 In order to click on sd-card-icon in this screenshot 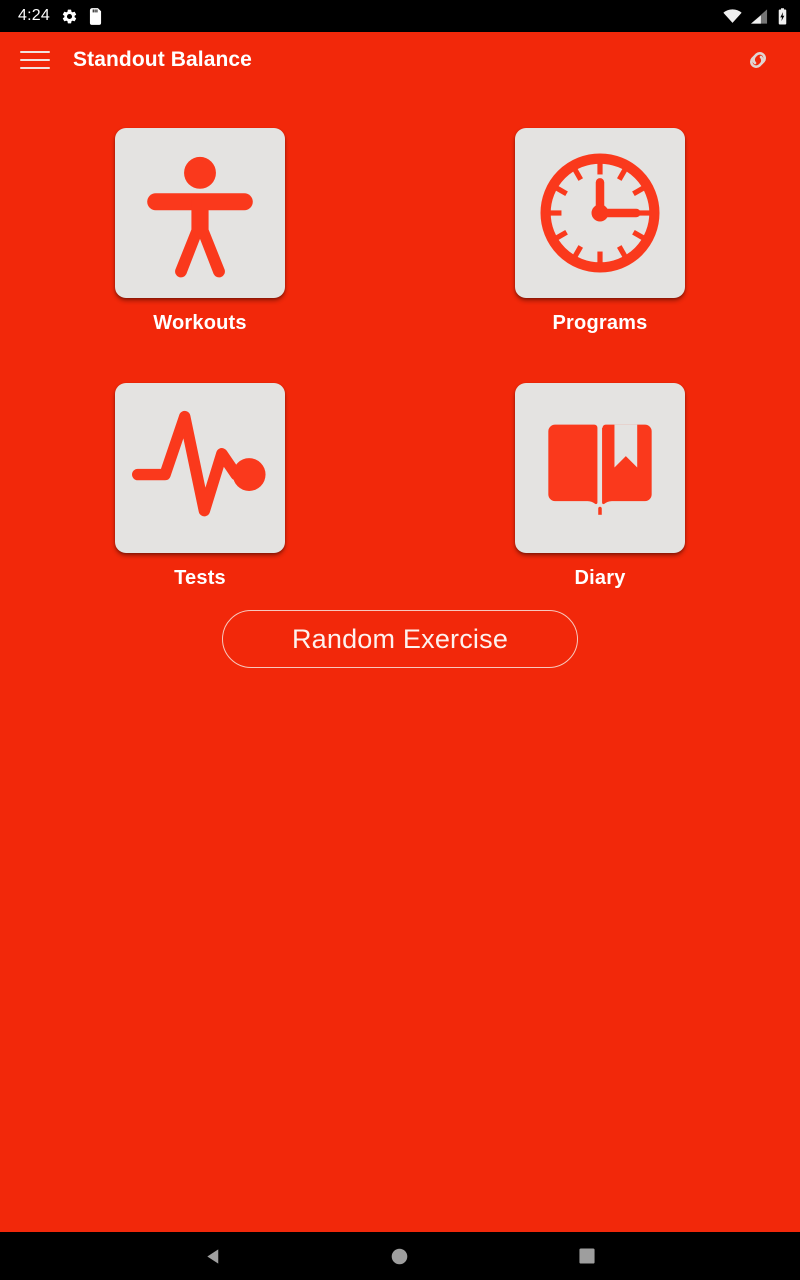, I will do `click(95, 16)`.